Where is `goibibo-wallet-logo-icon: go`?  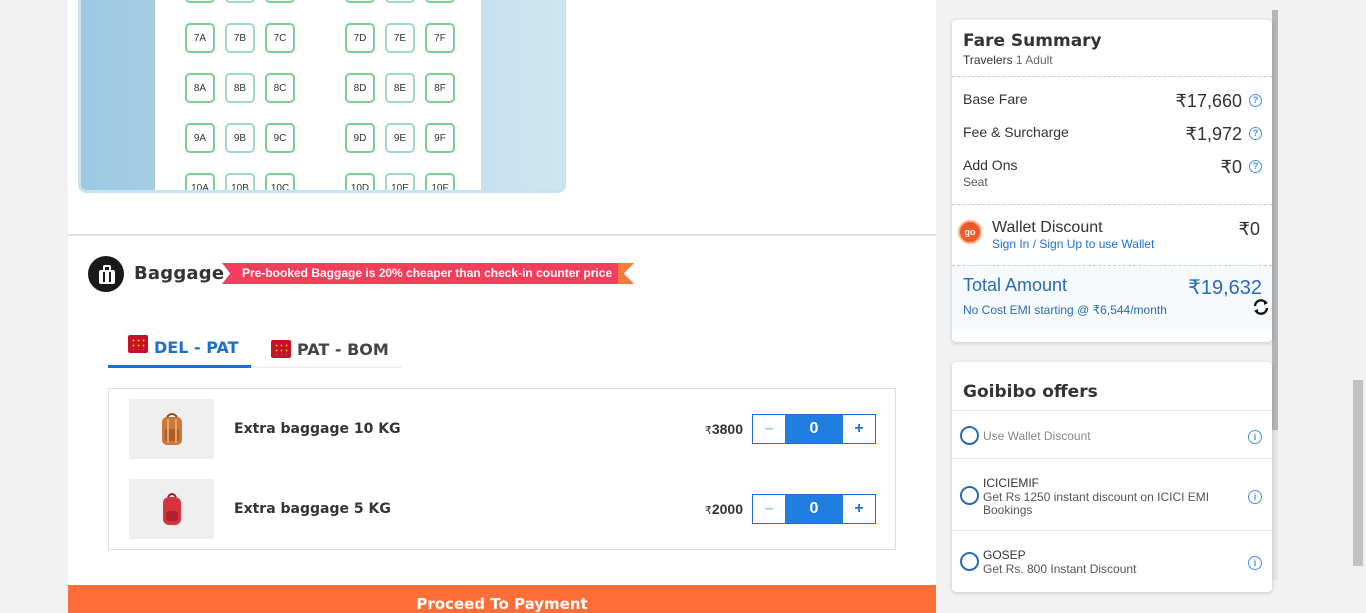
goibibo-wallet-logo-icon: go is located at coordinates (970, 232).